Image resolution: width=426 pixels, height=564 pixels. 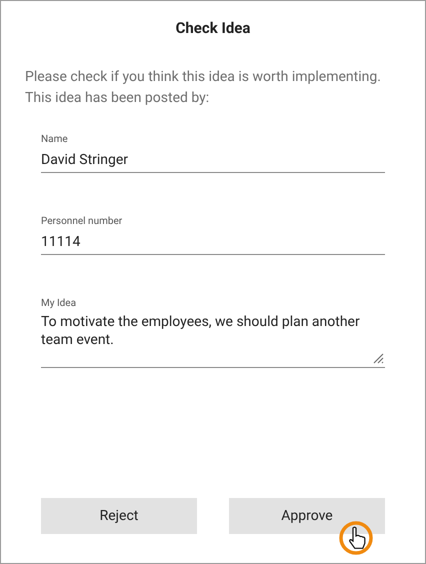 What do you see at coordinates (203, 88) in the screenshot?
I see `intro-text: Please check if you think this idea is worth implementing. This idea has been posted by:` at bounding box center [203, 88].